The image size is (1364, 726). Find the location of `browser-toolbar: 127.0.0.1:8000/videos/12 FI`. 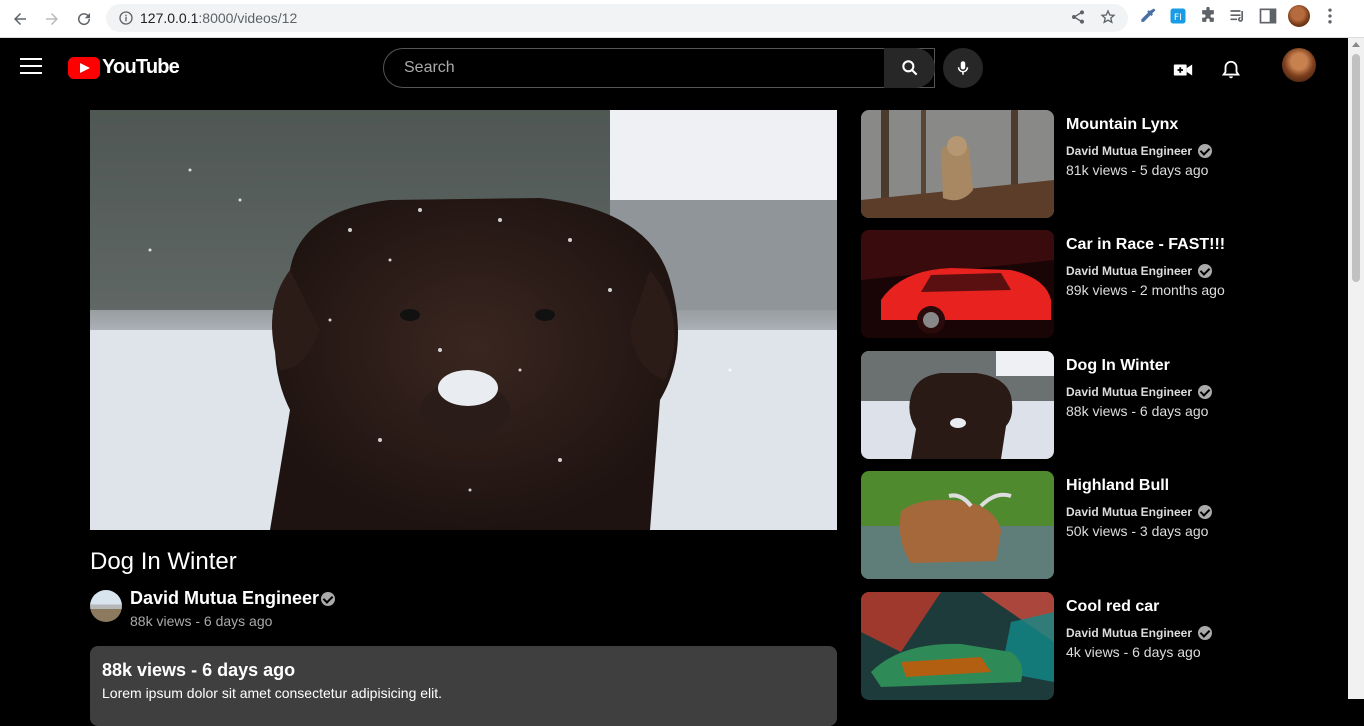

browser-toolbar: 127.0.0.1:8000/videos/12 FI is located at coordinates (682, 19).